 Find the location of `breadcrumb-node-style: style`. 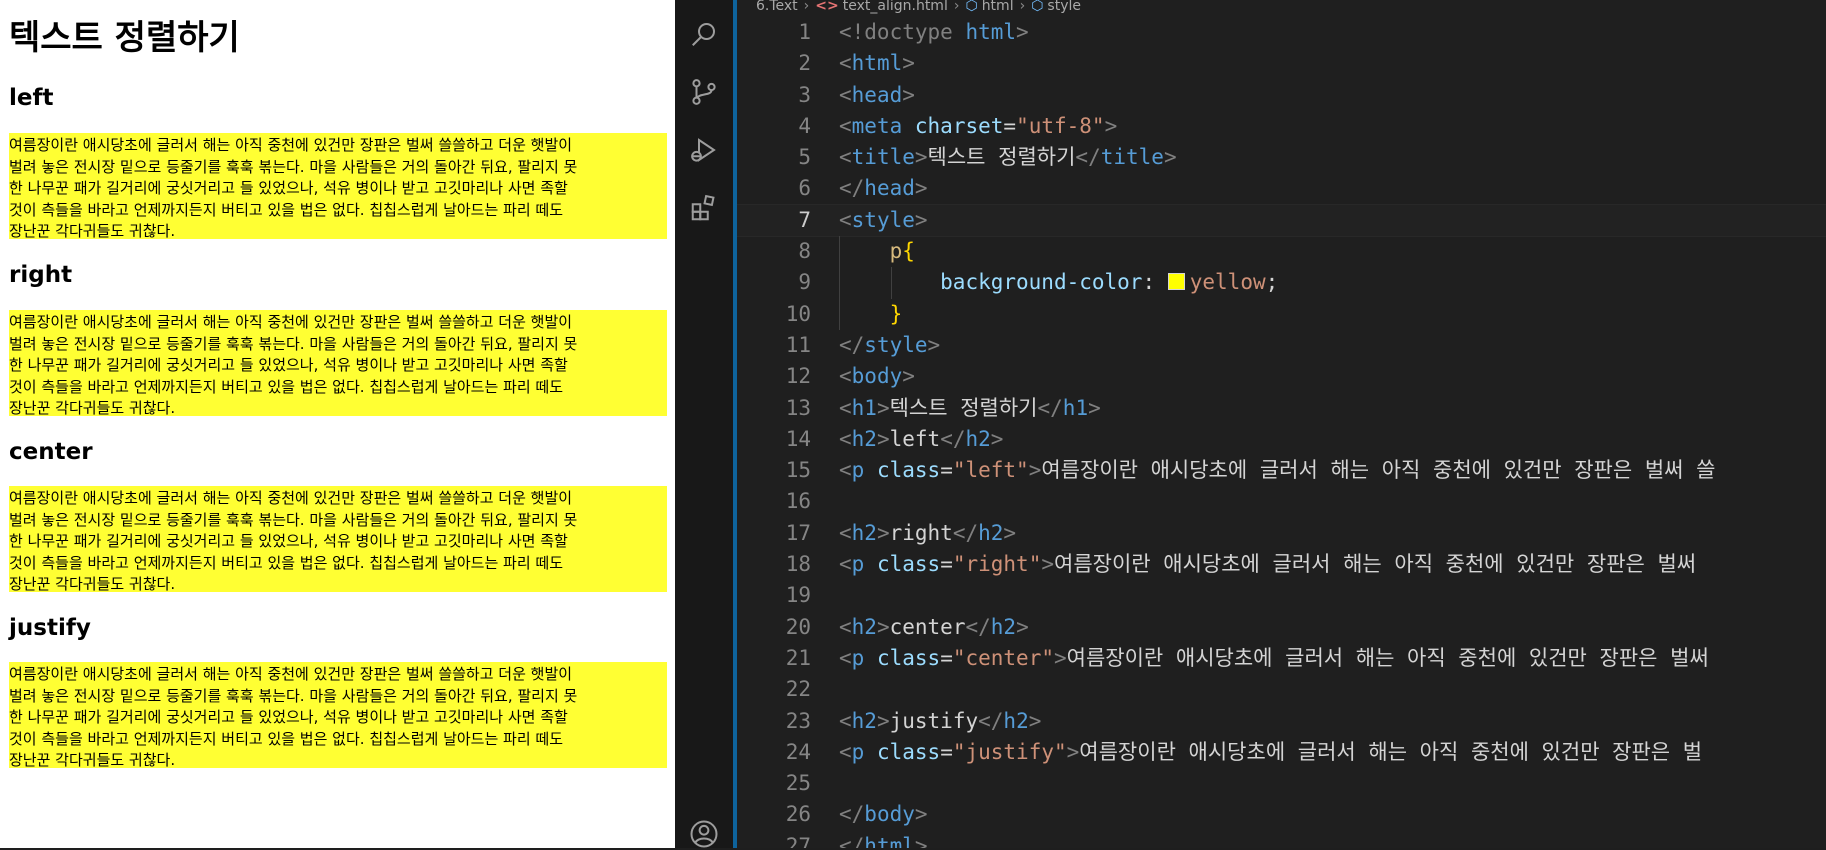

breadcrumb-node-style: style is located at coordinates (1064, 7).